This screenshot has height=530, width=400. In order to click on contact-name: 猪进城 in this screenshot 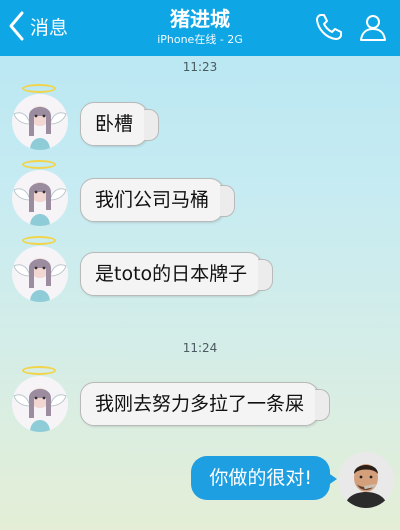, I will do `click(200, 19)`.